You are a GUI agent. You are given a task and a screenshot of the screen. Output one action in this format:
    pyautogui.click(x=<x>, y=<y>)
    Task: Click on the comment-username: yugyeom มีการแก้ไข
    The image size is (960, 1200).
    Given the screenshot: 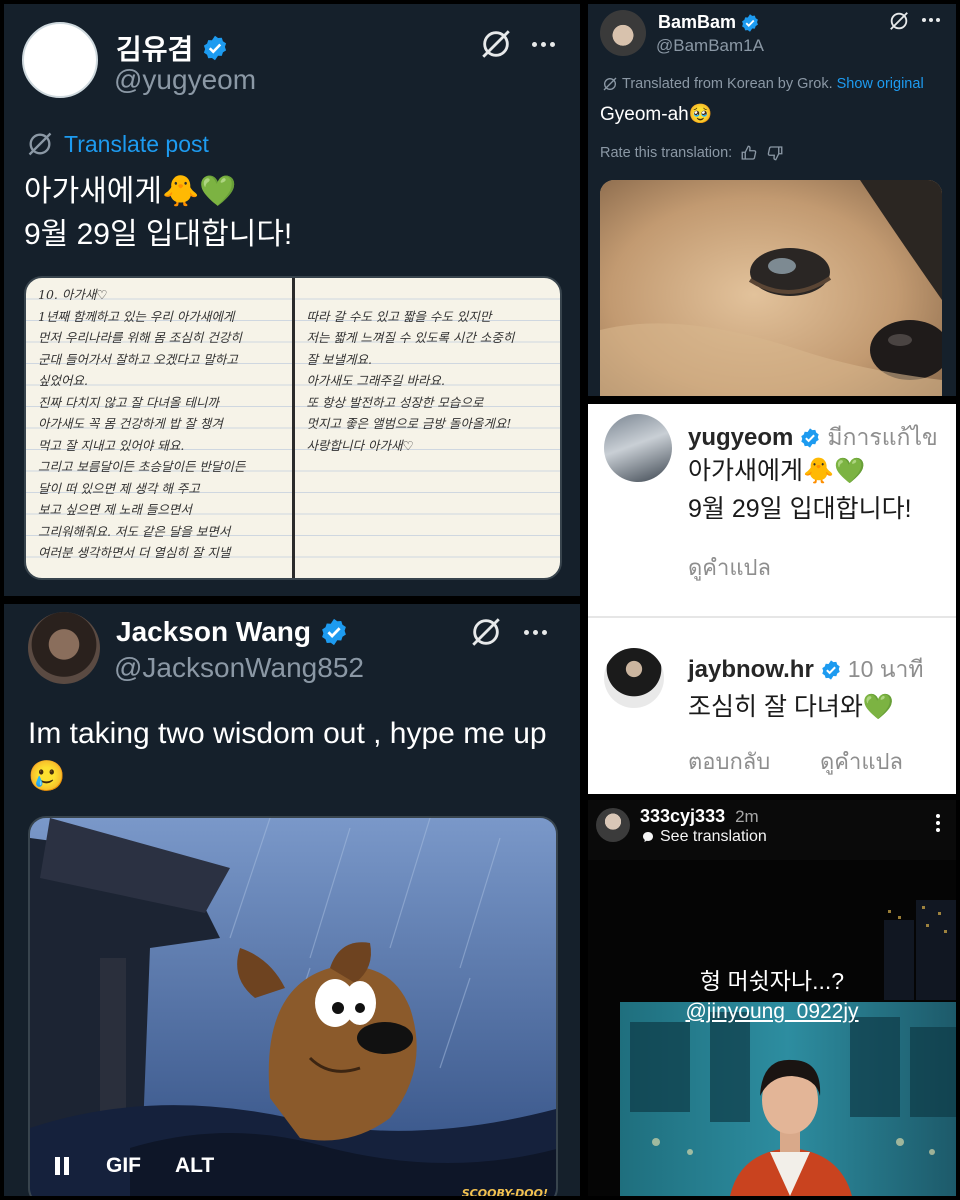 What is the action you would take?
    pyautogui.click(x=813, y=438)
    